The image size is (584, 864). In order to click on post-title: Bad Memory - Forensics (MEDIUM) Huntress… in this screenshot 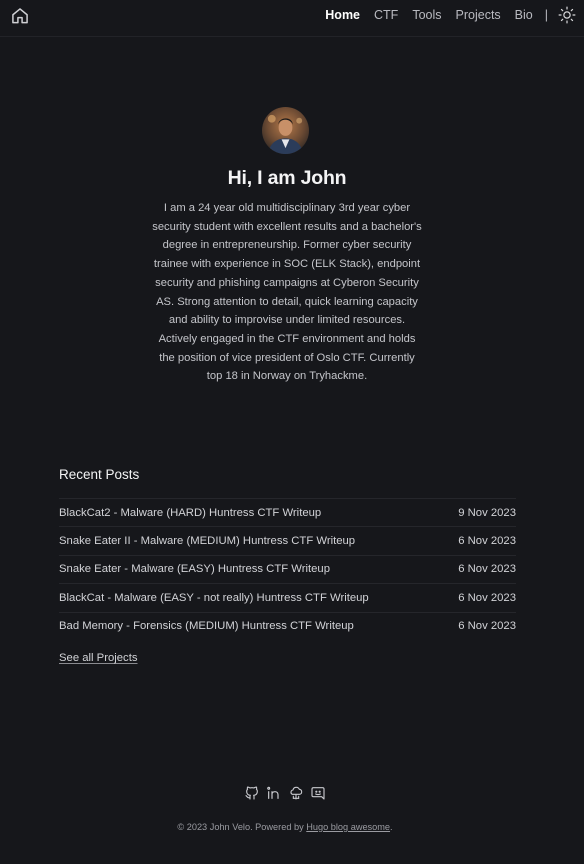, I will do `click(206, 626)`.